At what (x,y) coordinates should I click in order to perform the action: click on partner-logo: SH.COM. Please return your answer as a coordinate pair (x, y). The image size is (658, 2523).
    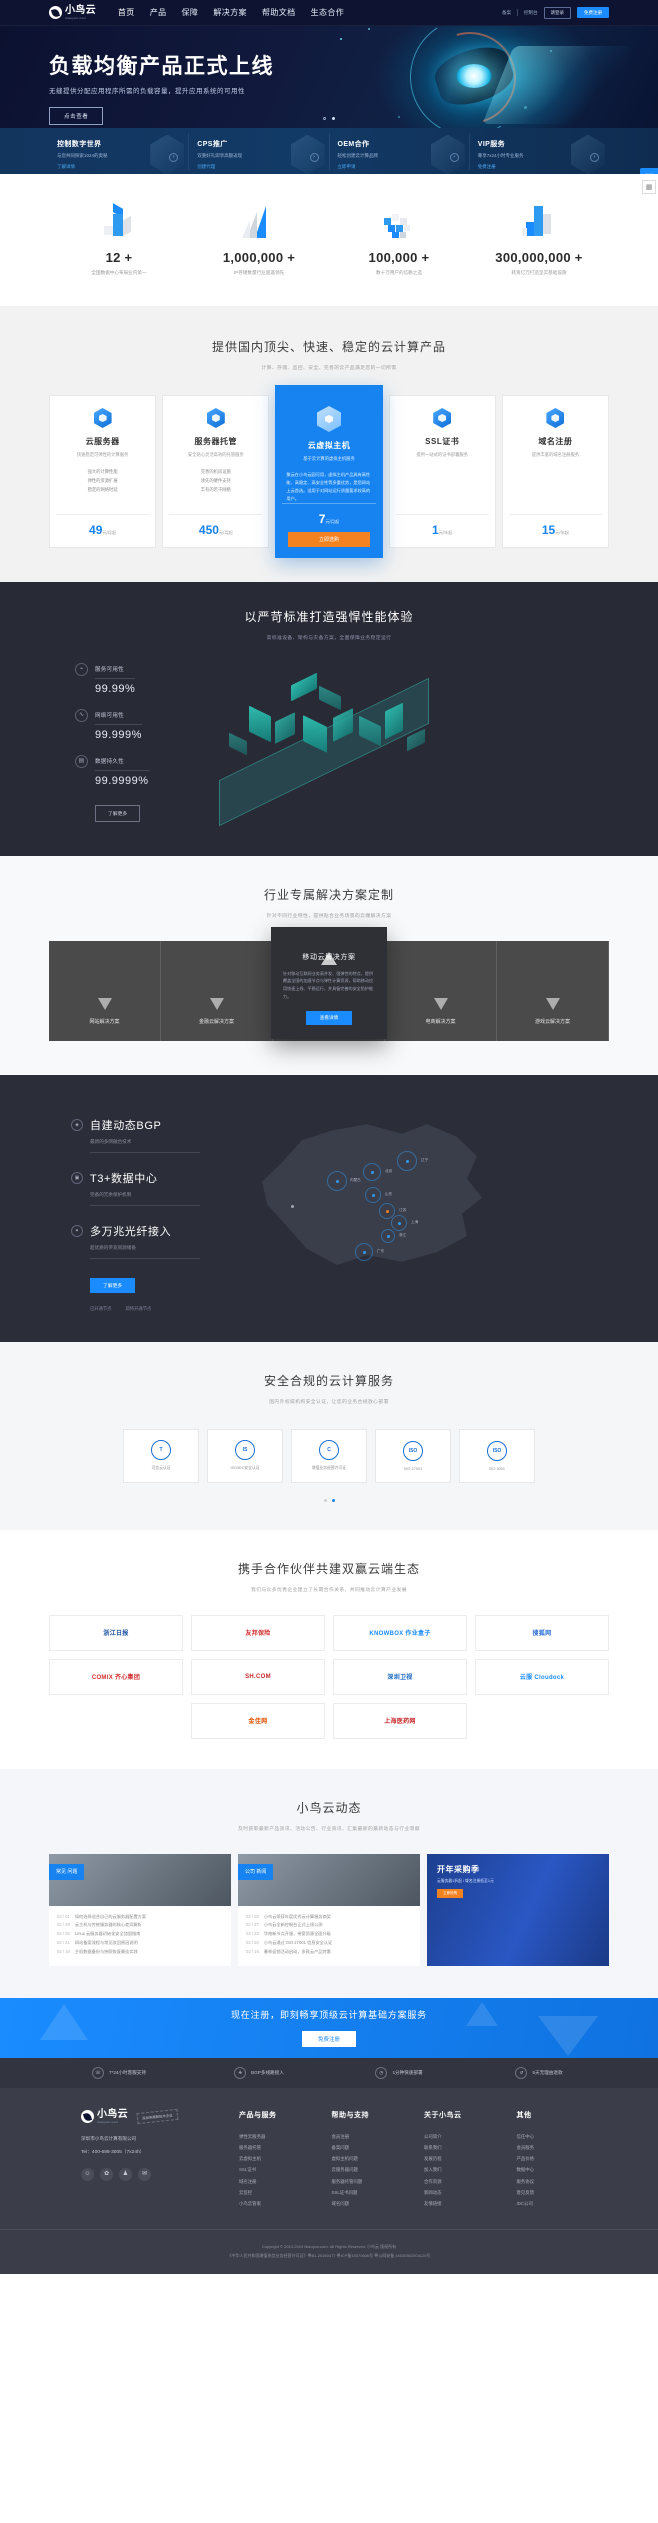
    Looking at the image, I should click on (258, 1676).